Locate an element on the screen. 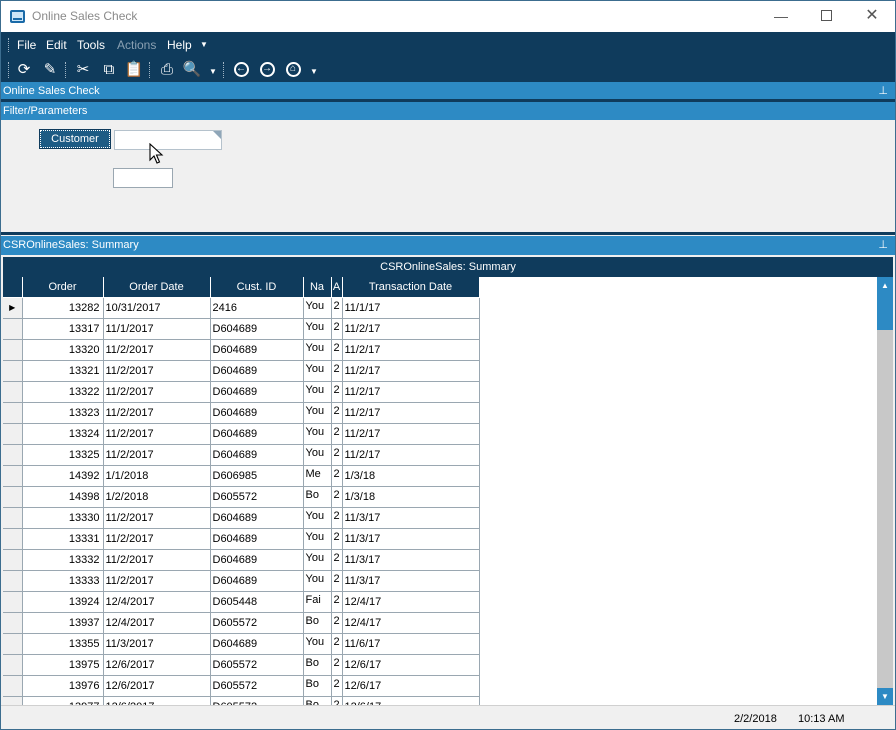 The image size is (896, 730). grid-cell: 13321 is located at coordinates (63, 371).